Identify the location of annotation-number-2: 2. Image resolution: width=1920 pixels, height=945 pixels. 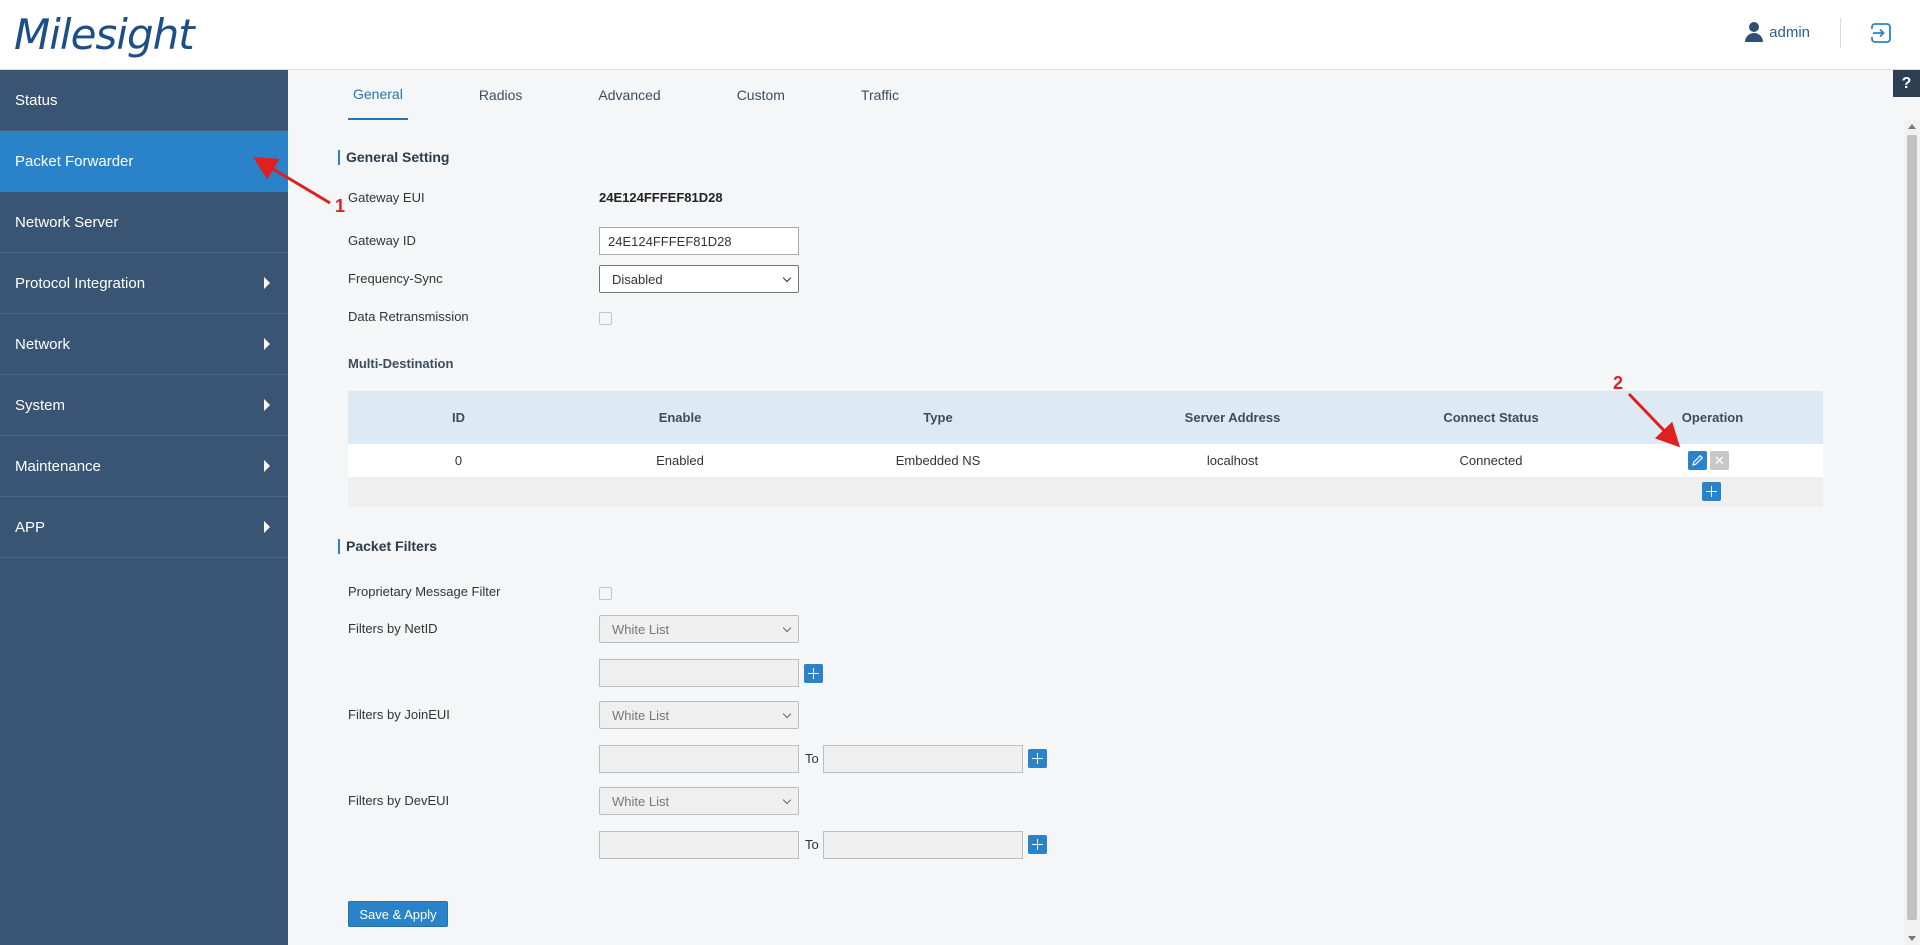
(1618, 383).